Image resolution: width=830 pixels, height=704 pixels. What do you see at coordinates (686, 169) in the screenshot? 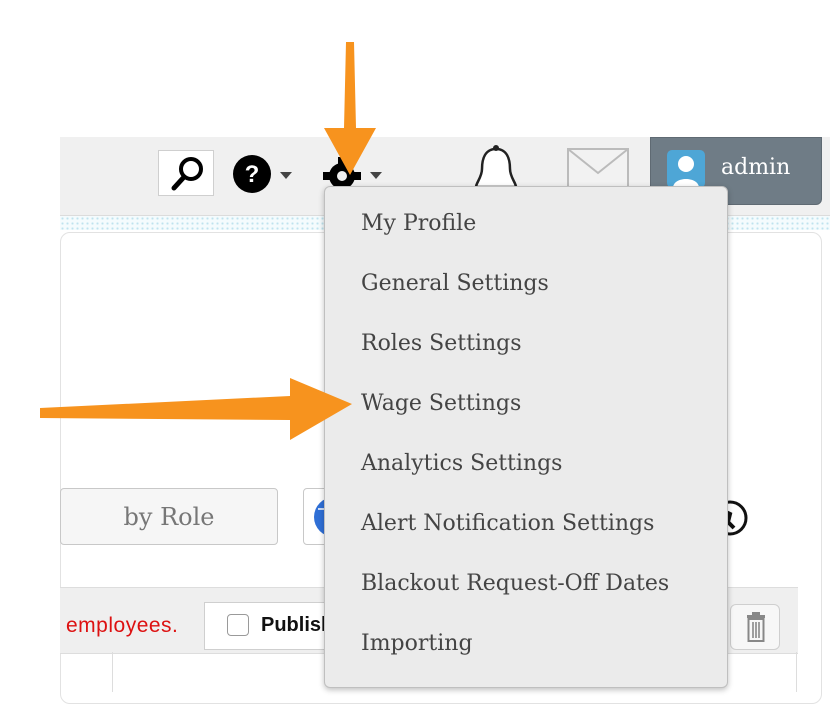
I see `user-avatar-icon` at bounding box center [686, 169].